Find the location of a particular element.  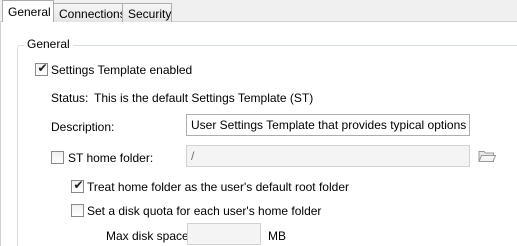

treat-home-root-checkbox: ✔ is located at coordinates (77, 185).